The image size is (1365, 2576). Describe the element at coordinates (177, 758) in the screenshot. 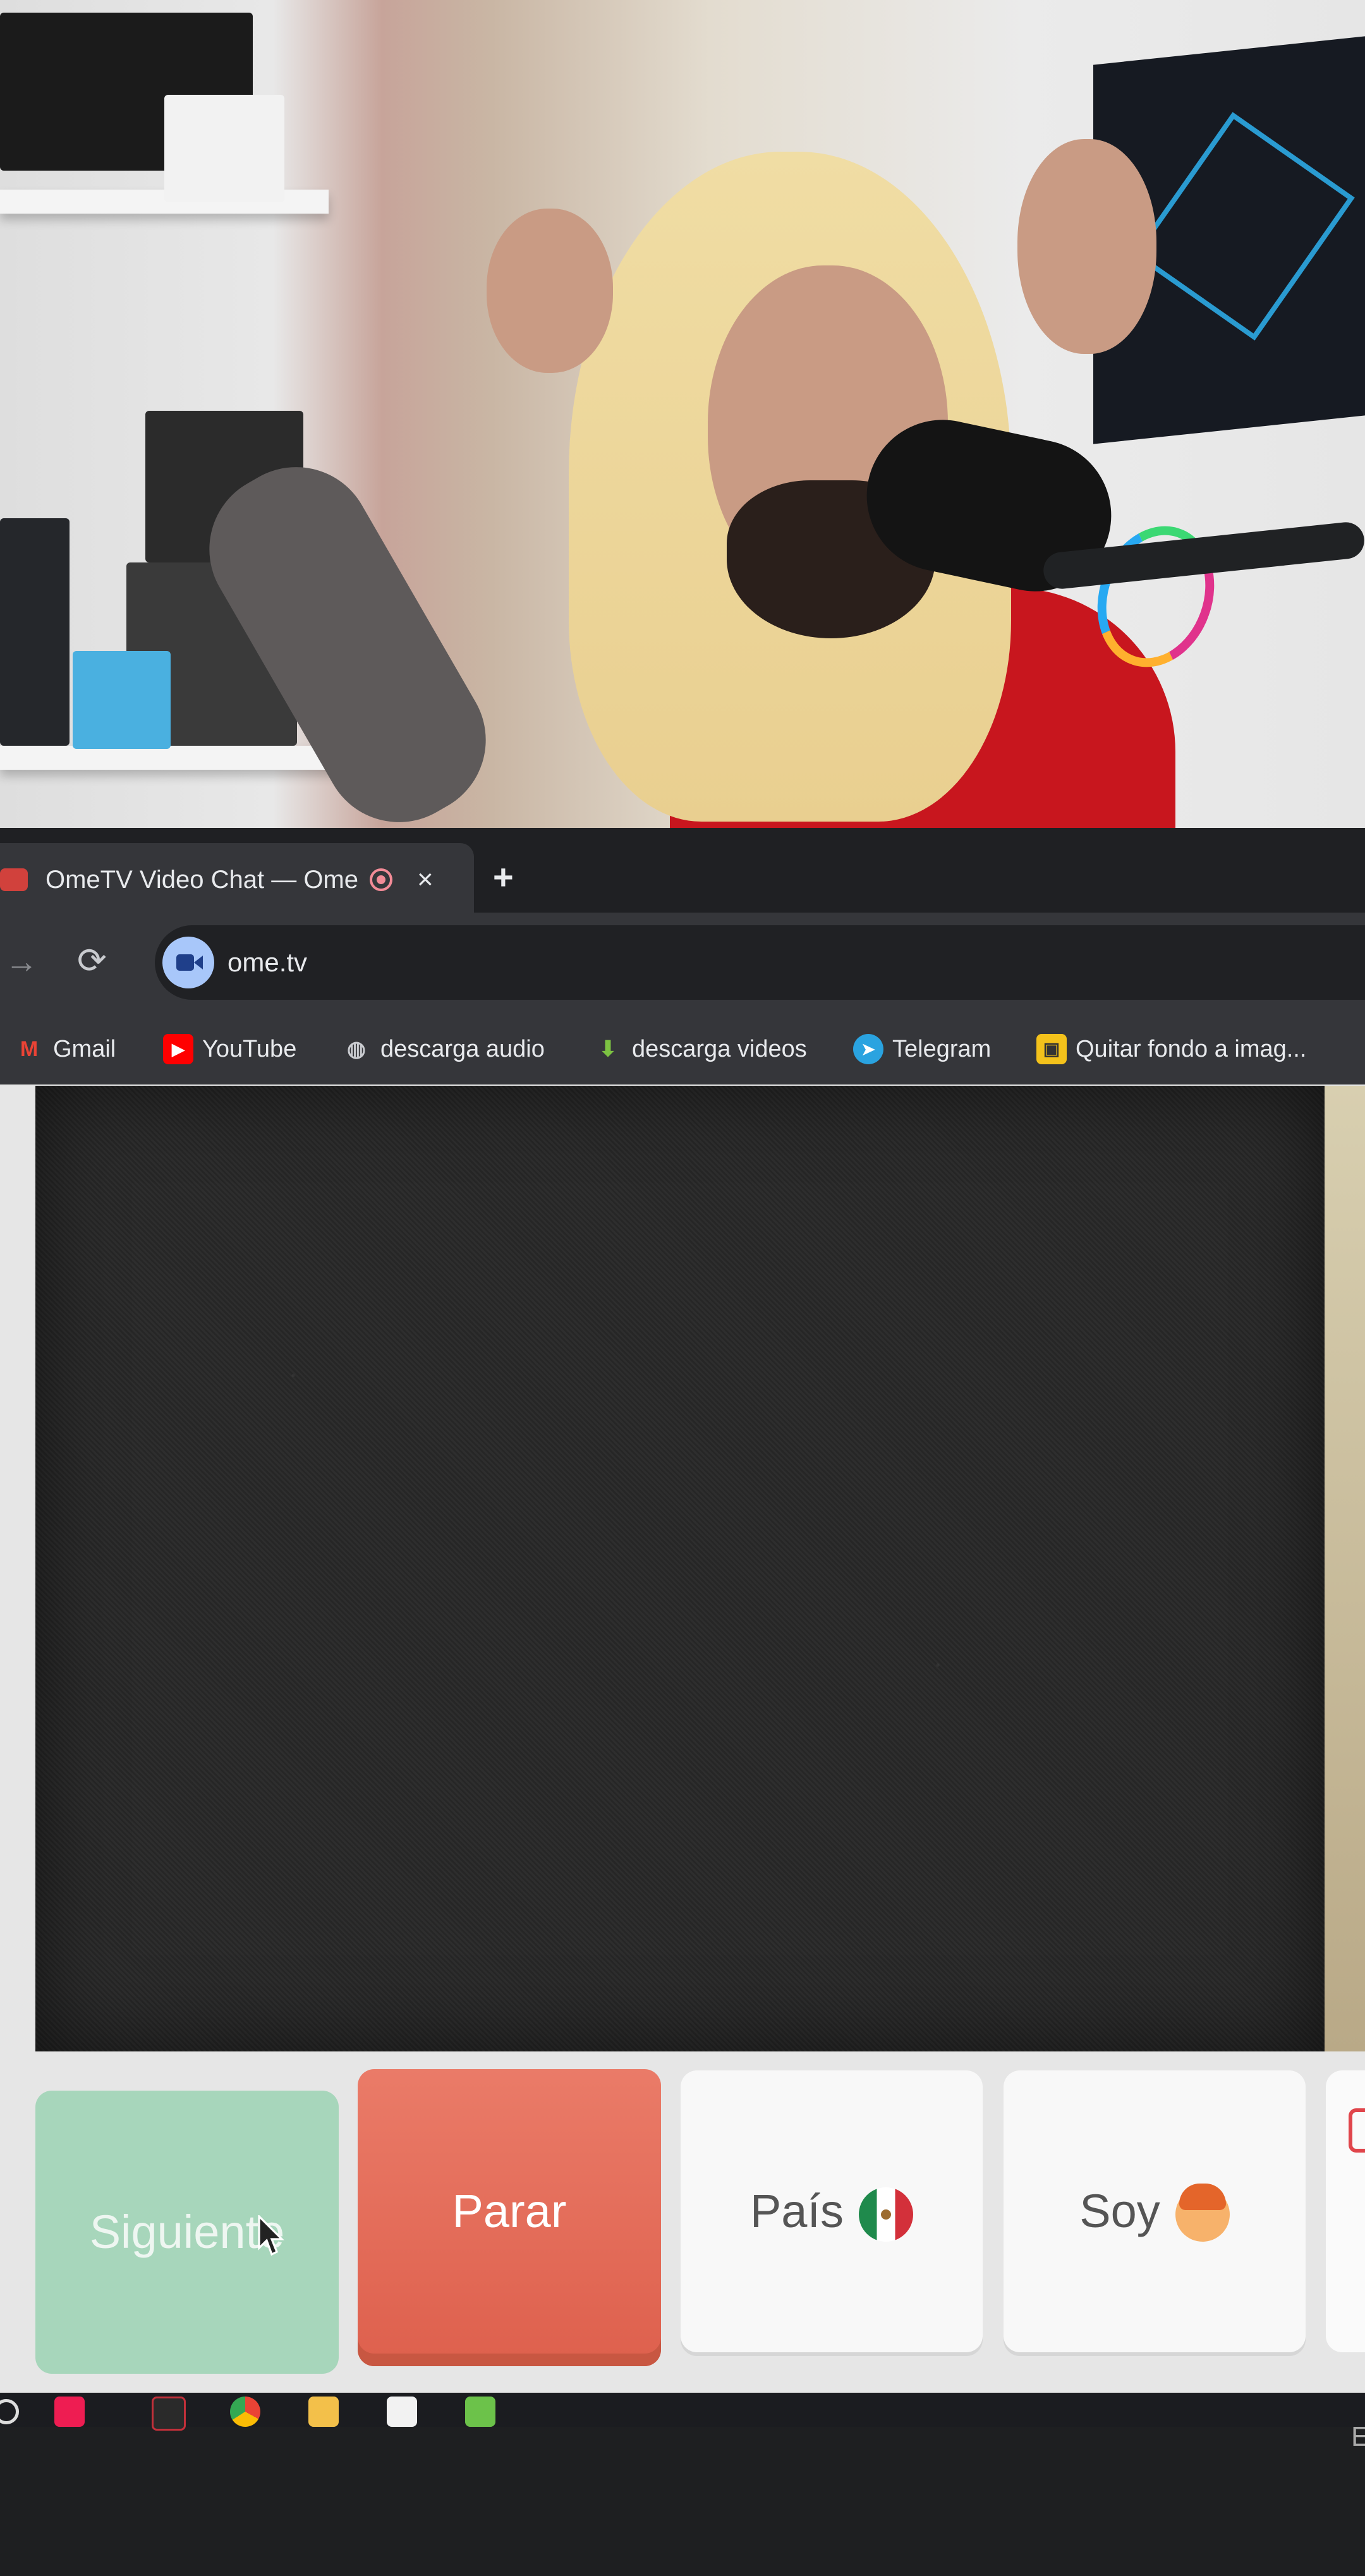

I see `shelf-bottom` at that location.